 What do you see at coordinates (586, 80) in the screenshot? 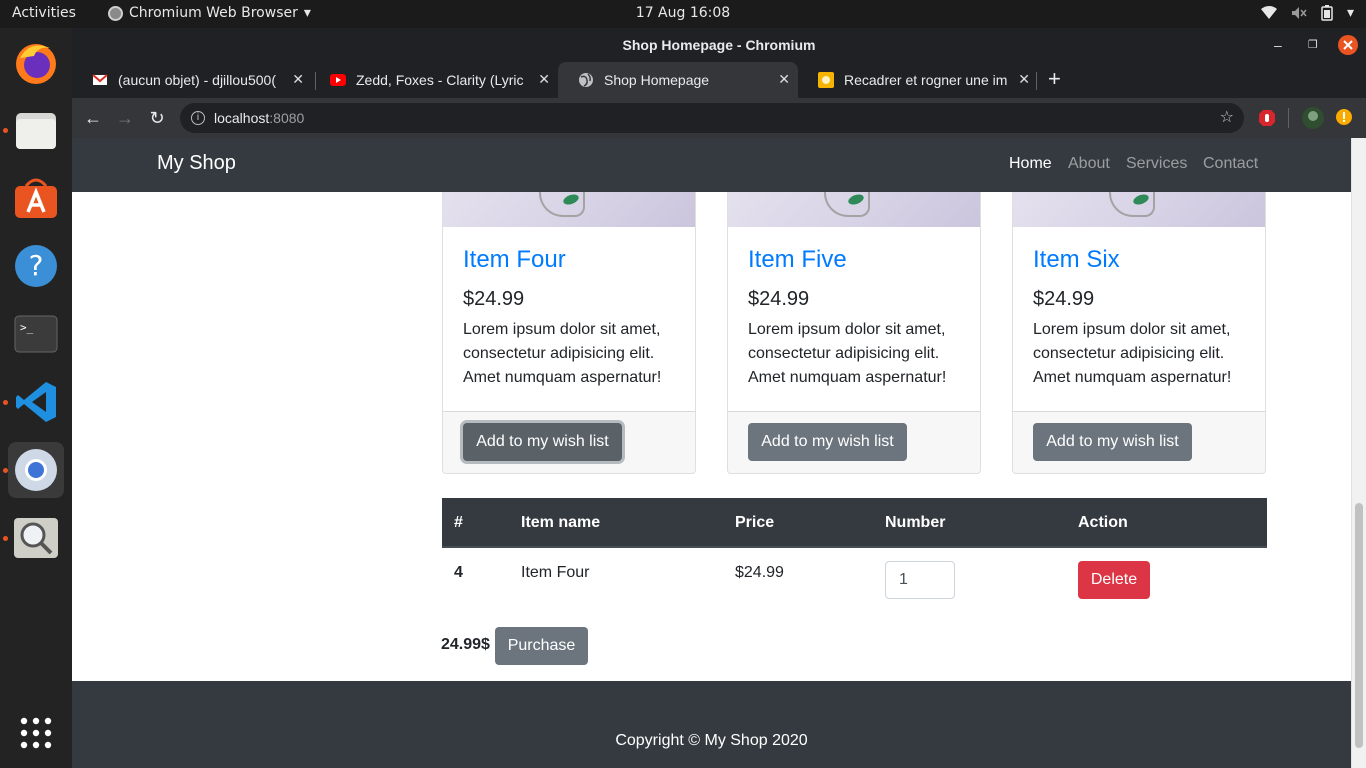
I see `globe-icon` at bounding box center [586, 80].